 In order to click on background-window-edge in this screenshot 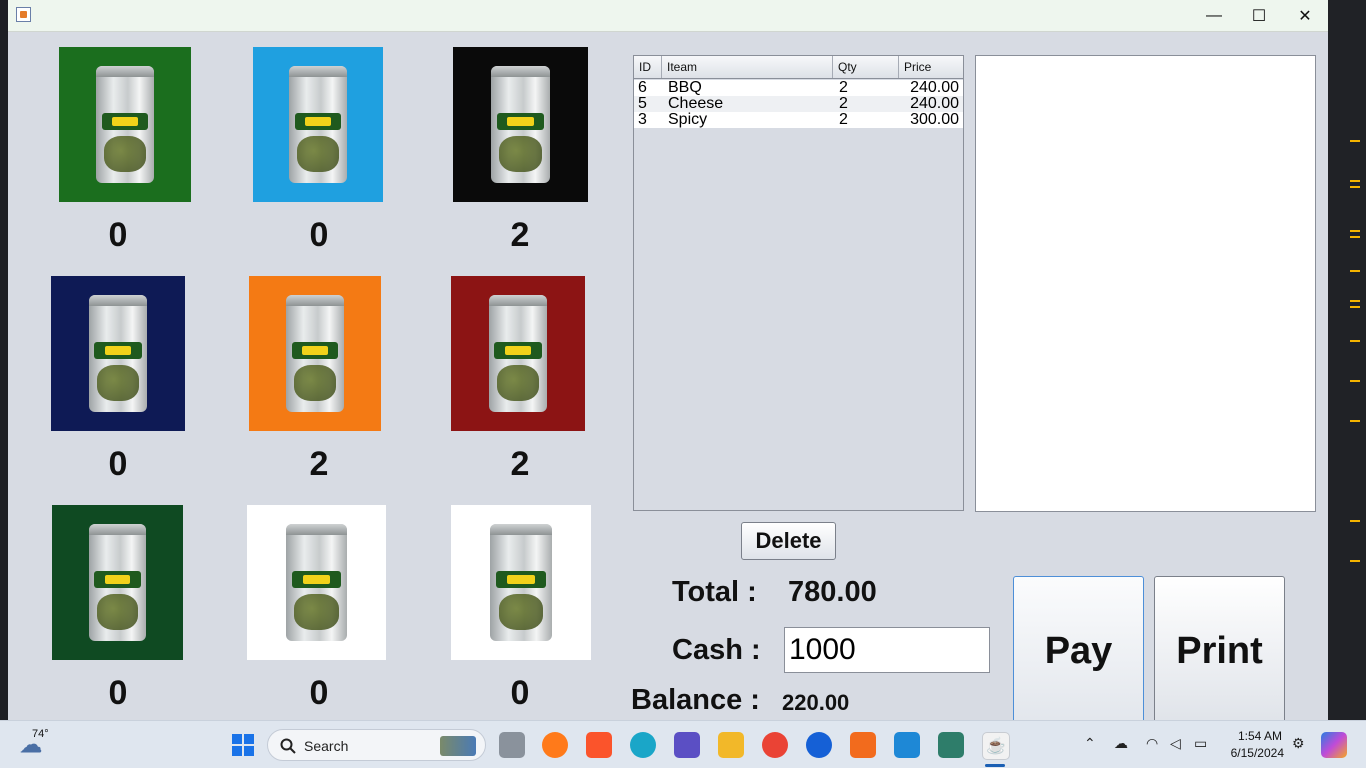, I will do `click(4, 361)`.